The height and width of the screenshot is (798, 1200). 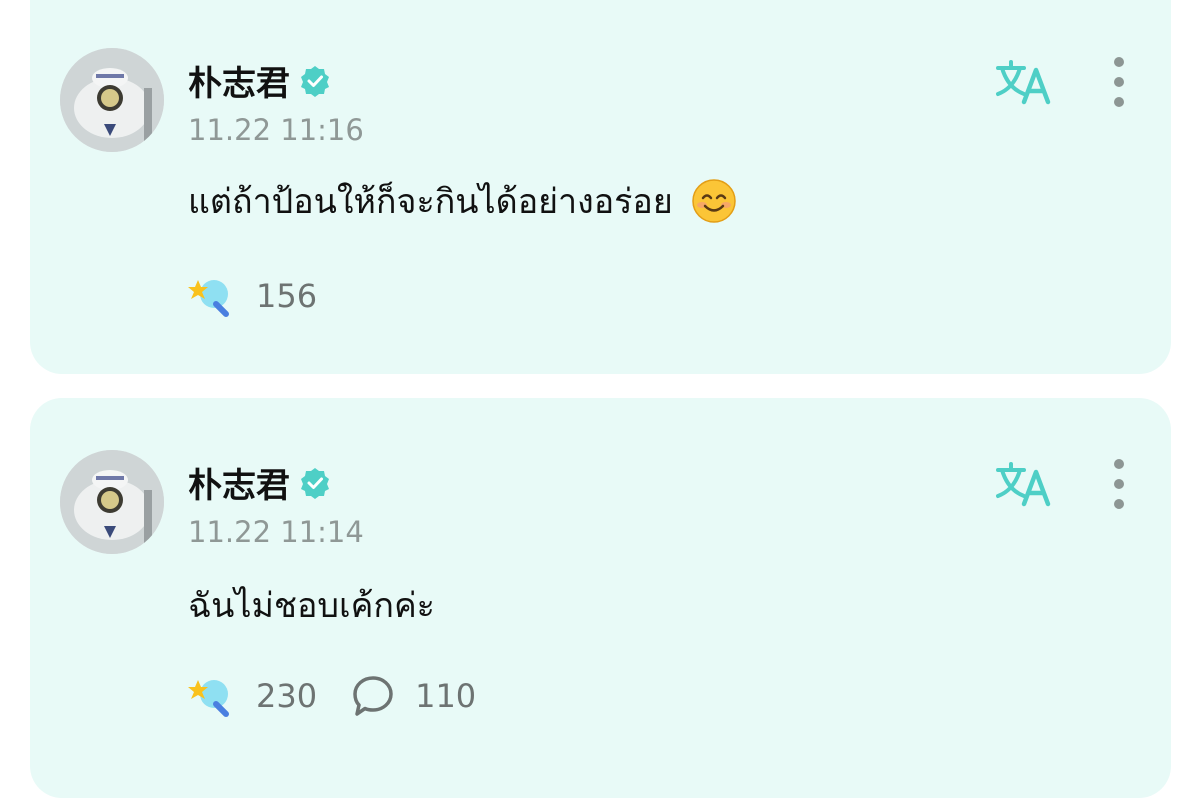 I want to click on comment-count: 110, so click(x=446, y=696).